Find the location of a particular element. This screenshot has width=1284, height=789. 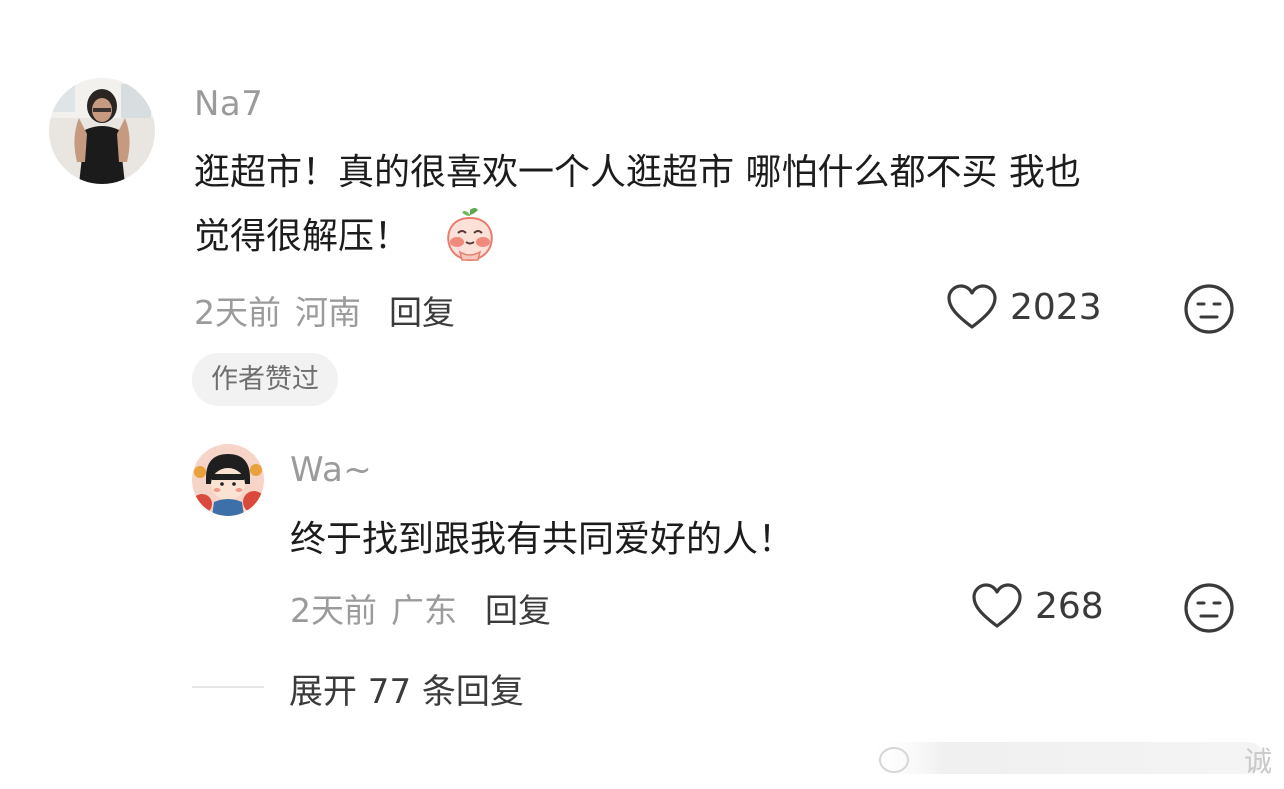

username: Na7 is located at coordinates (228, 104).